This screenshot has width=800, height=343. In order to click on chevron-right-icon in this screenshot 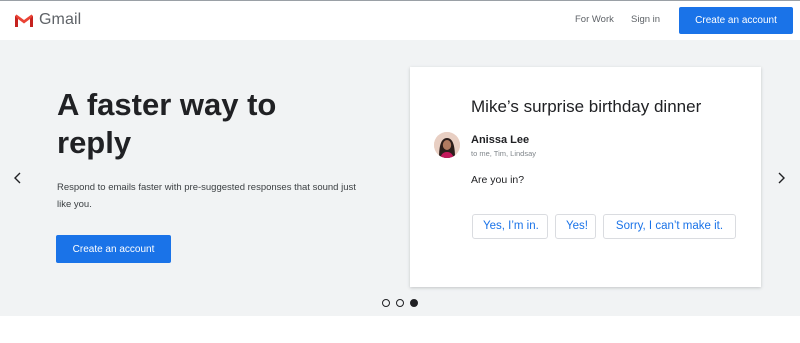, I will do `click(781, 178)`.